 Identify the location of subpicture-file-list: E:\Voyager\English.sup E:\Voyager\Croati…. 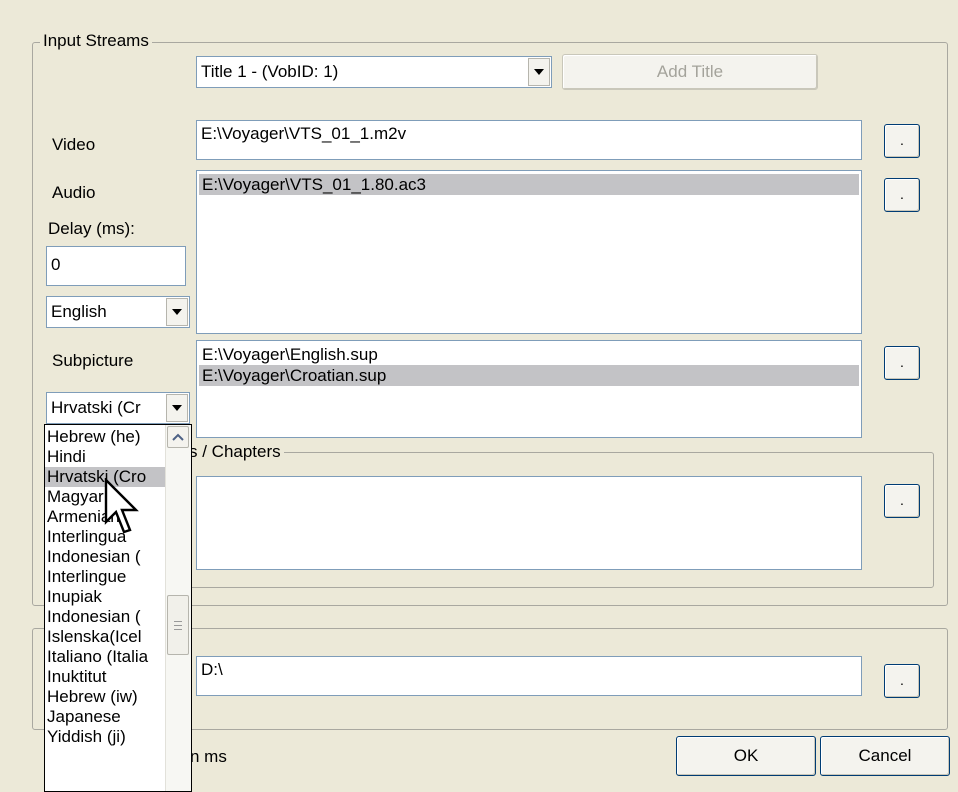
(529, 389).